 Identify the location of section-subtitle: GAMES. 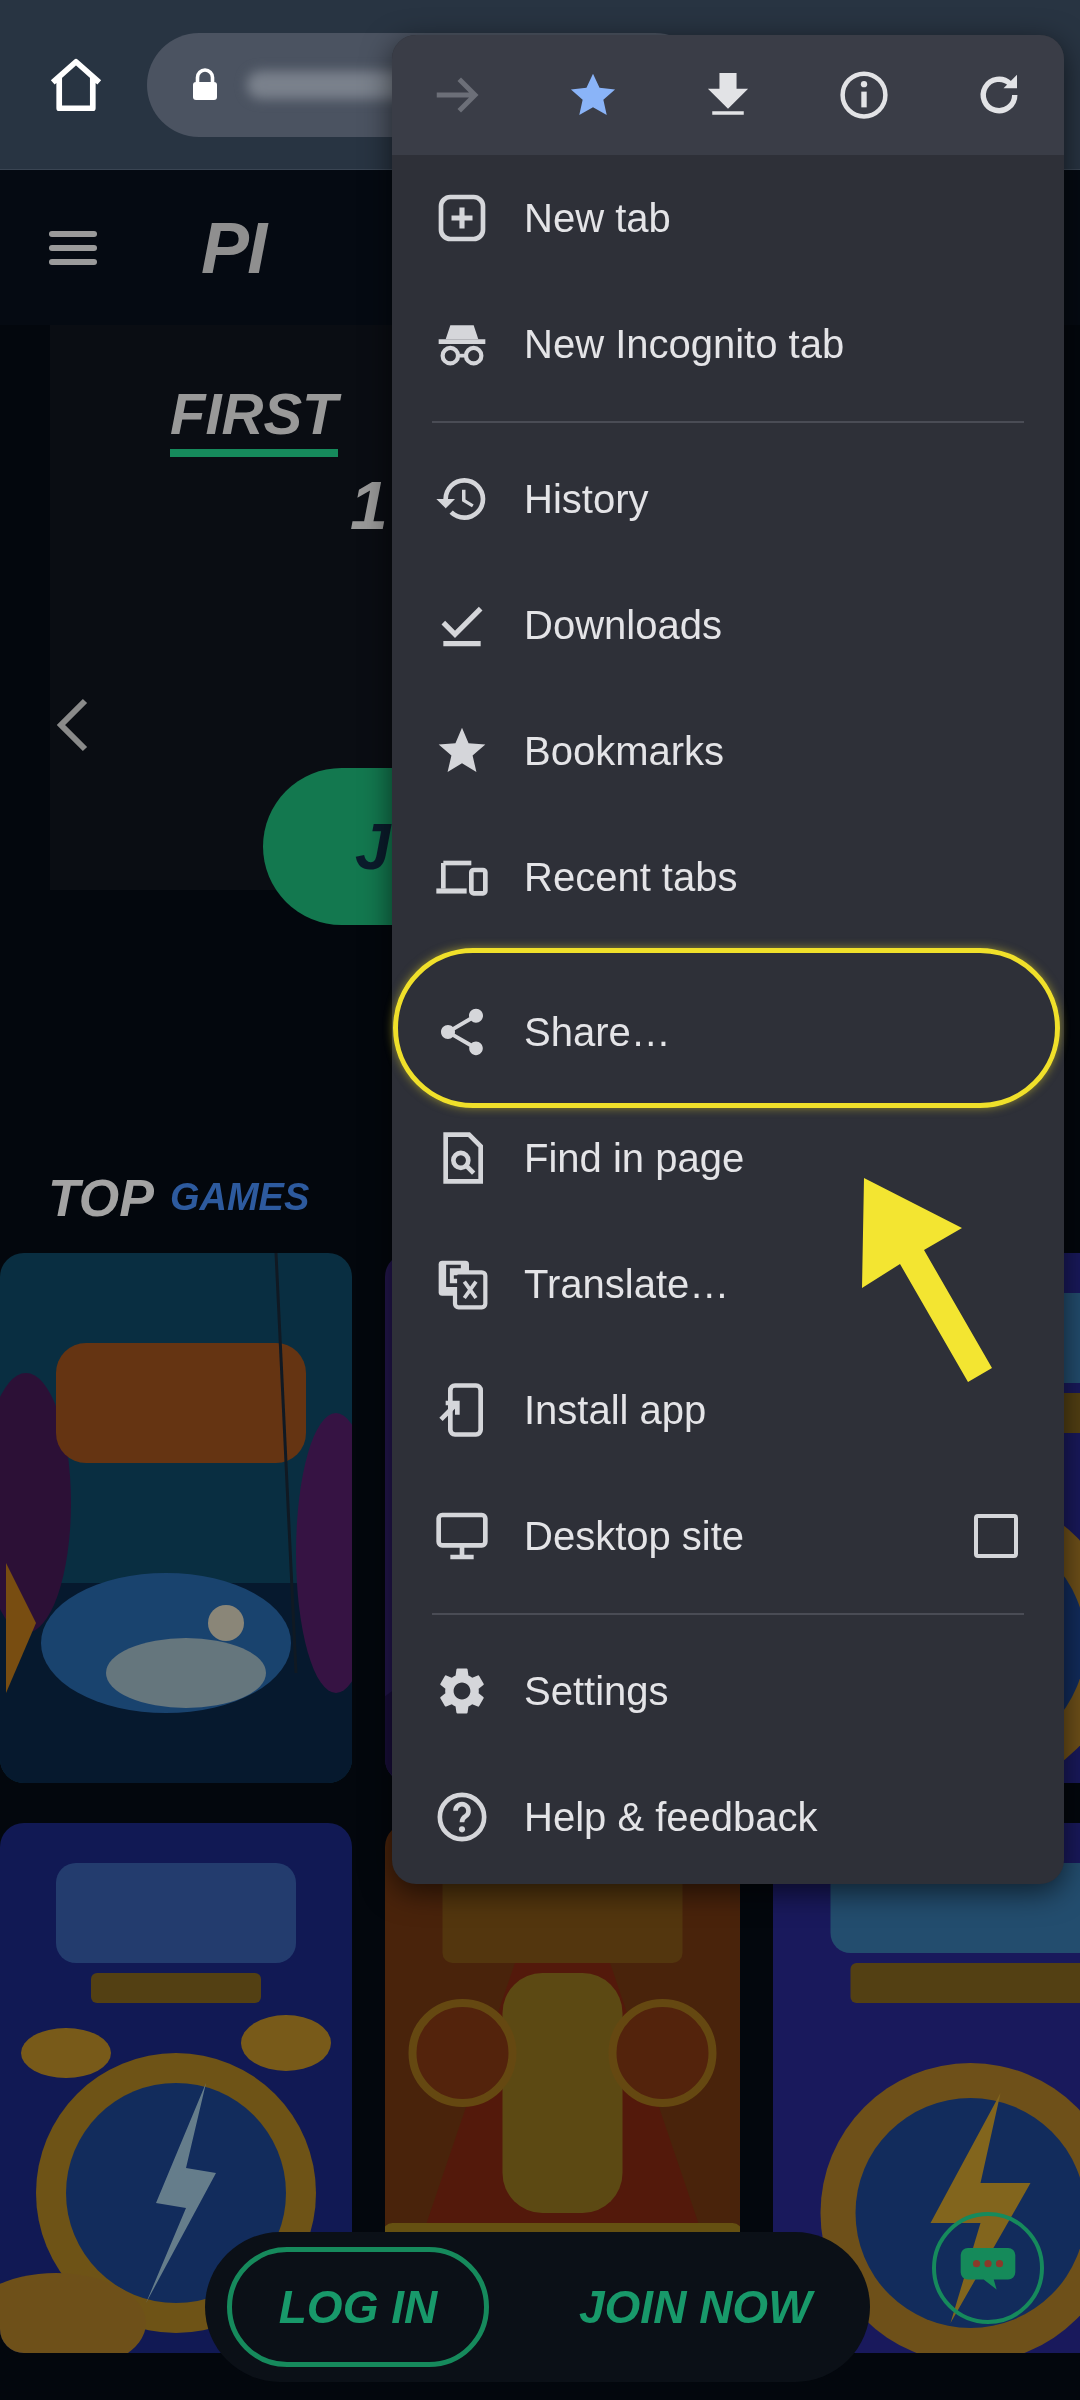
(239, 1197).